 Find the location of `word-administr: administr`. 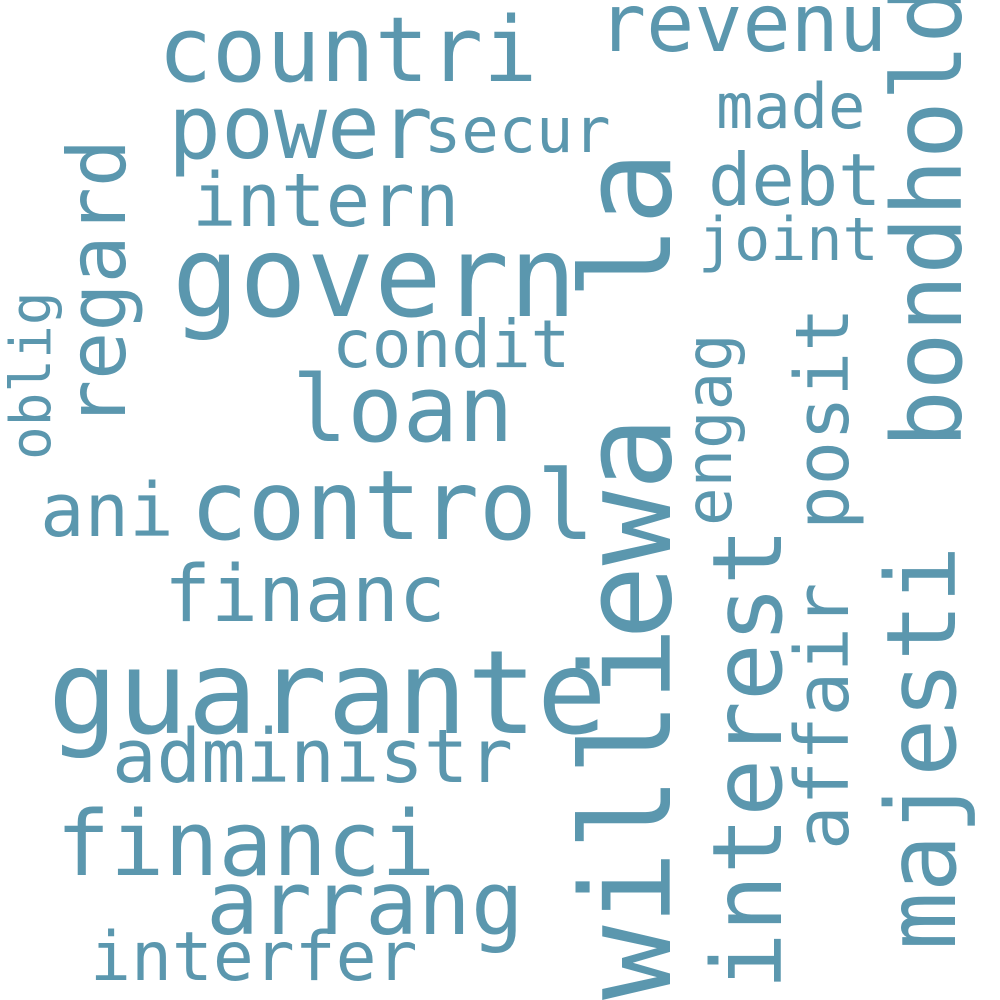

word-administr: administr is located at coordinates (312, 757).